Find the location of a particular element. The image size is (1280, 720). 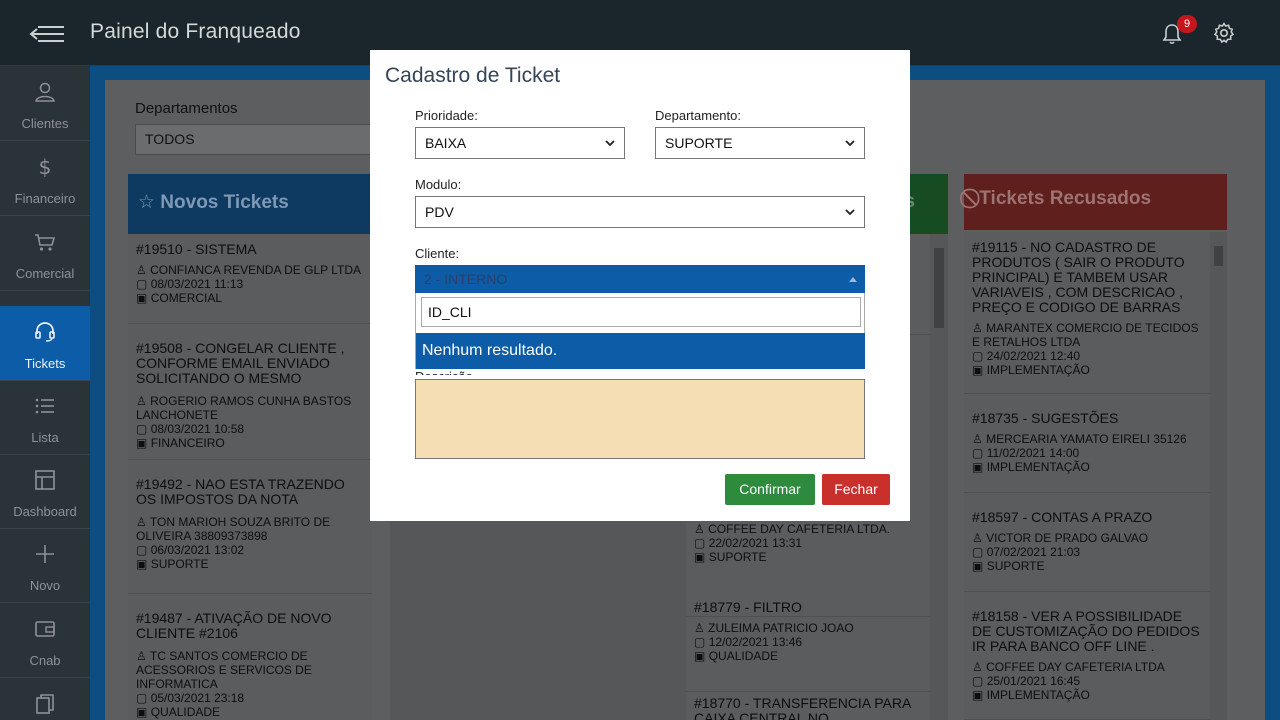

ticket-title: #18779 - FILTRO is located at coordinates (748, 607).